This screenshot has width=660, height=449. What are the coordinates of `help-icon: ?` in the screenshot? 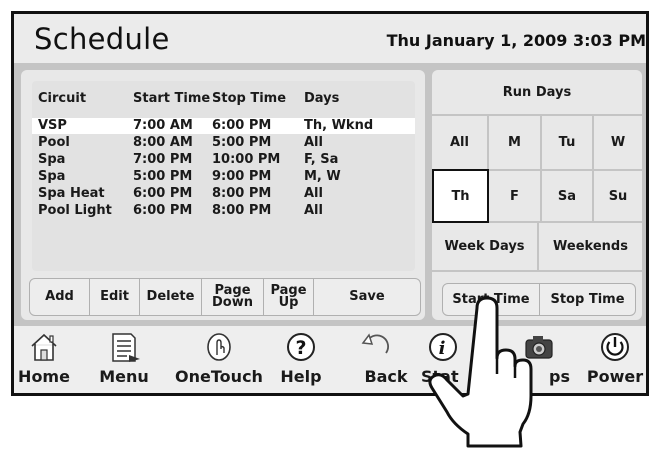 It's located at (301, 347).